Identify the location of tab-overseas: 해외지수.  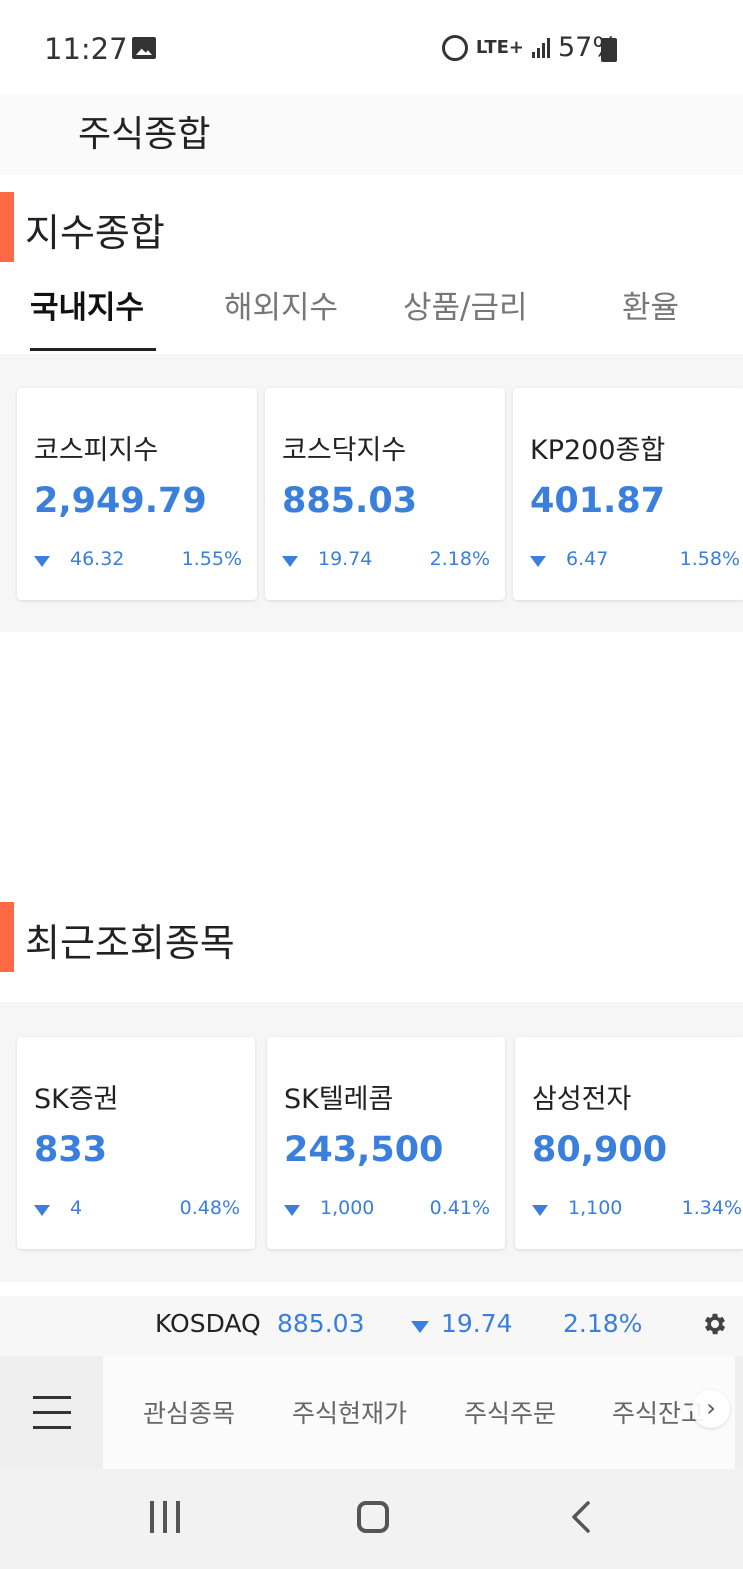
(281, 304).